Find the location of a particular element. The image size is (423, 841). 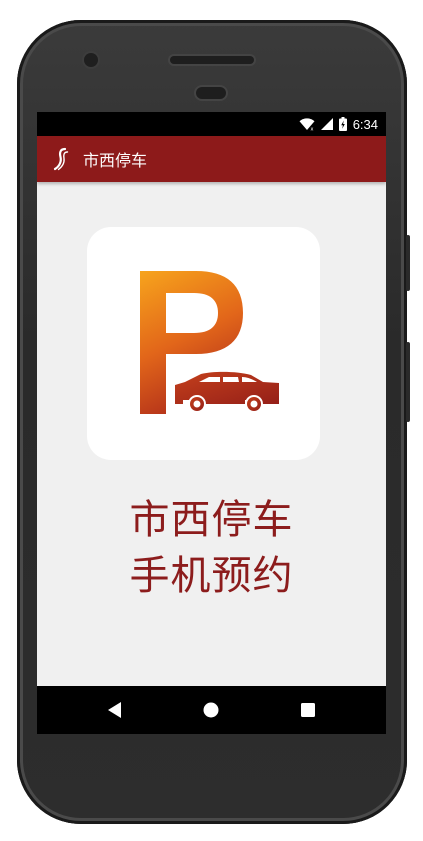

recents-icon is located at coordinates (308, 710).